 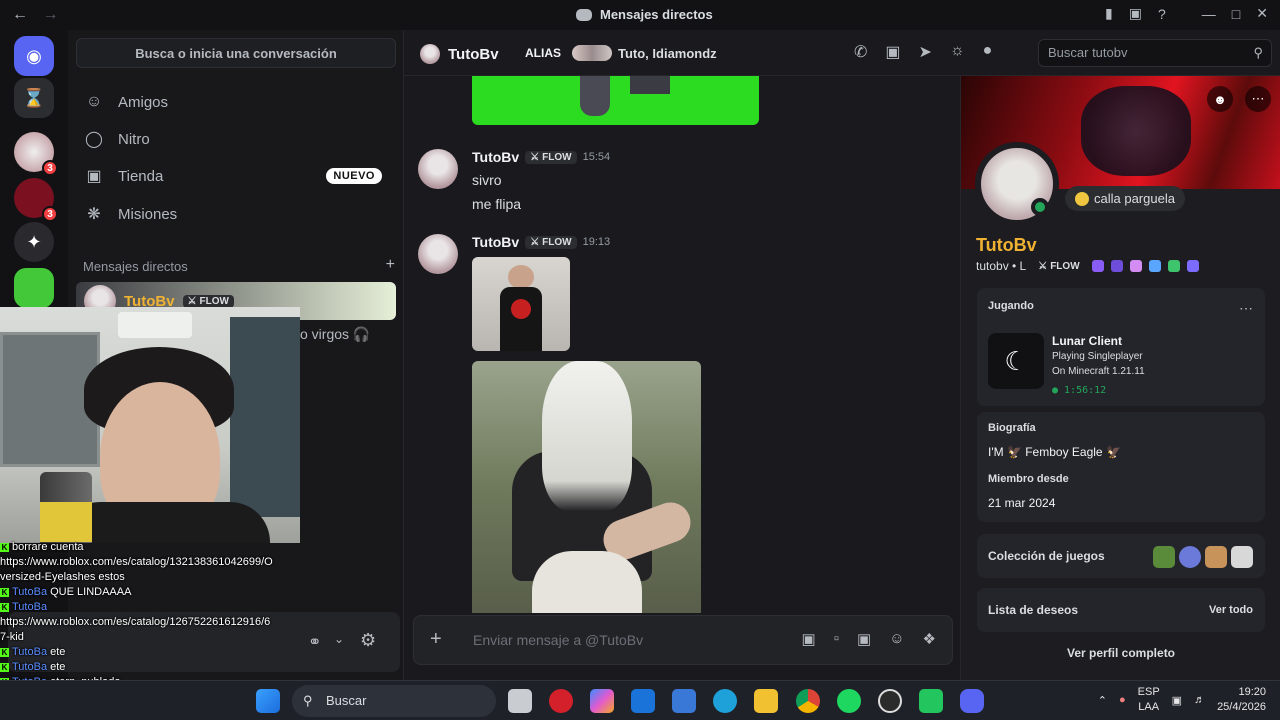 I want to click on outlook-icon, so click(x=643, y=701).